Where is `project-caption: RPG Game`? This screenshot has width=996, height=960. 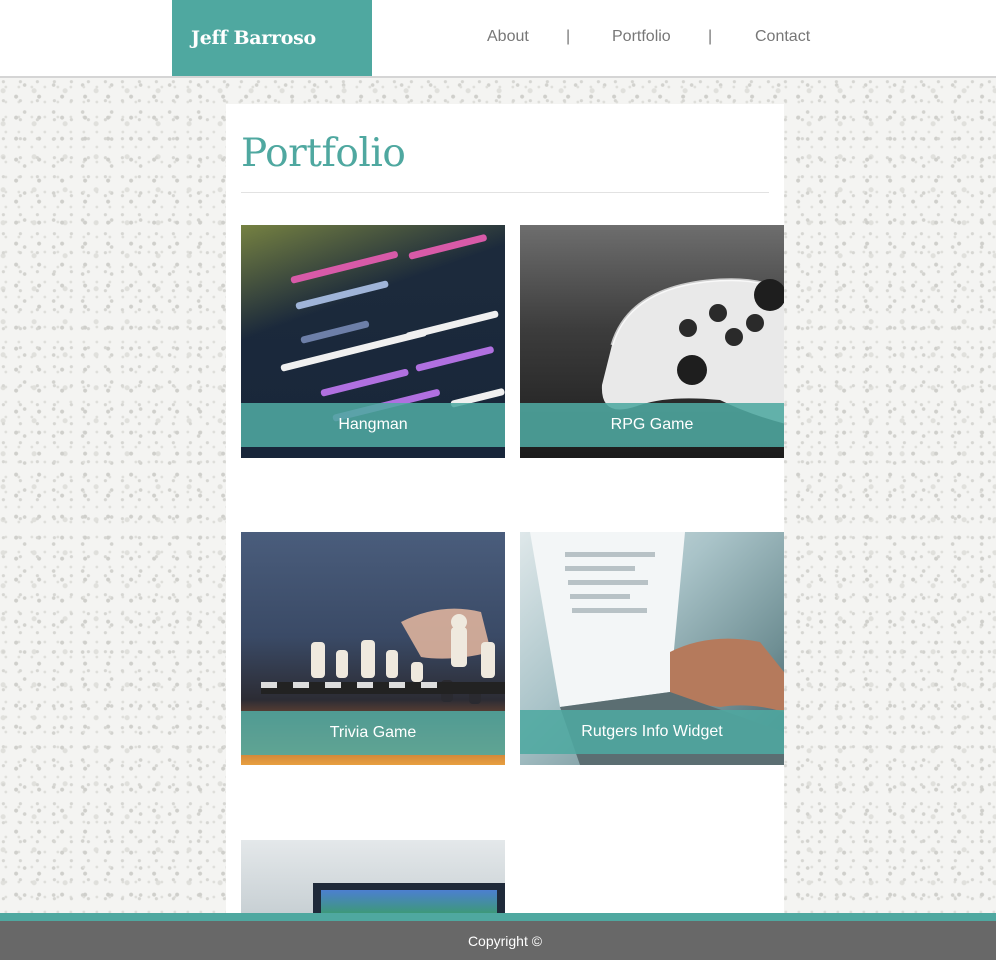
project-caption: RPG Game is located at coordinates (652, 425).